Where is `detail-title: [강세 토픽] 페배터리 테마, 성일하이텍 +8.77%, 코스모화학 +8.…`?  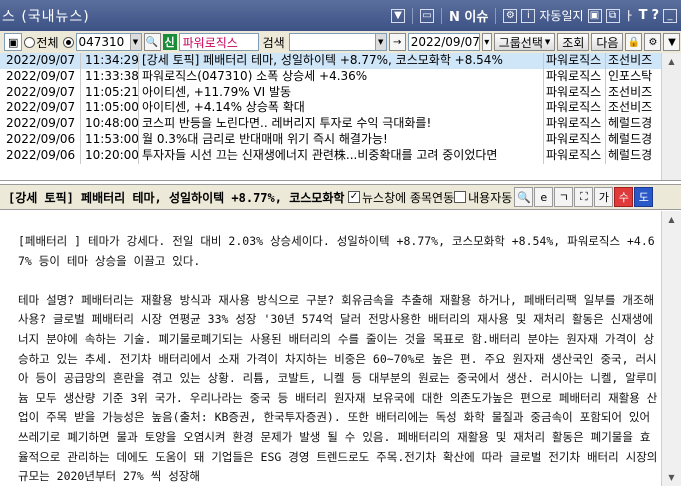
detail-title: [강세 토픽] 페배터리 테마, 성일하이텍 +8.77%, 코스모화학 +8.… is located at coordinates (178, 197).